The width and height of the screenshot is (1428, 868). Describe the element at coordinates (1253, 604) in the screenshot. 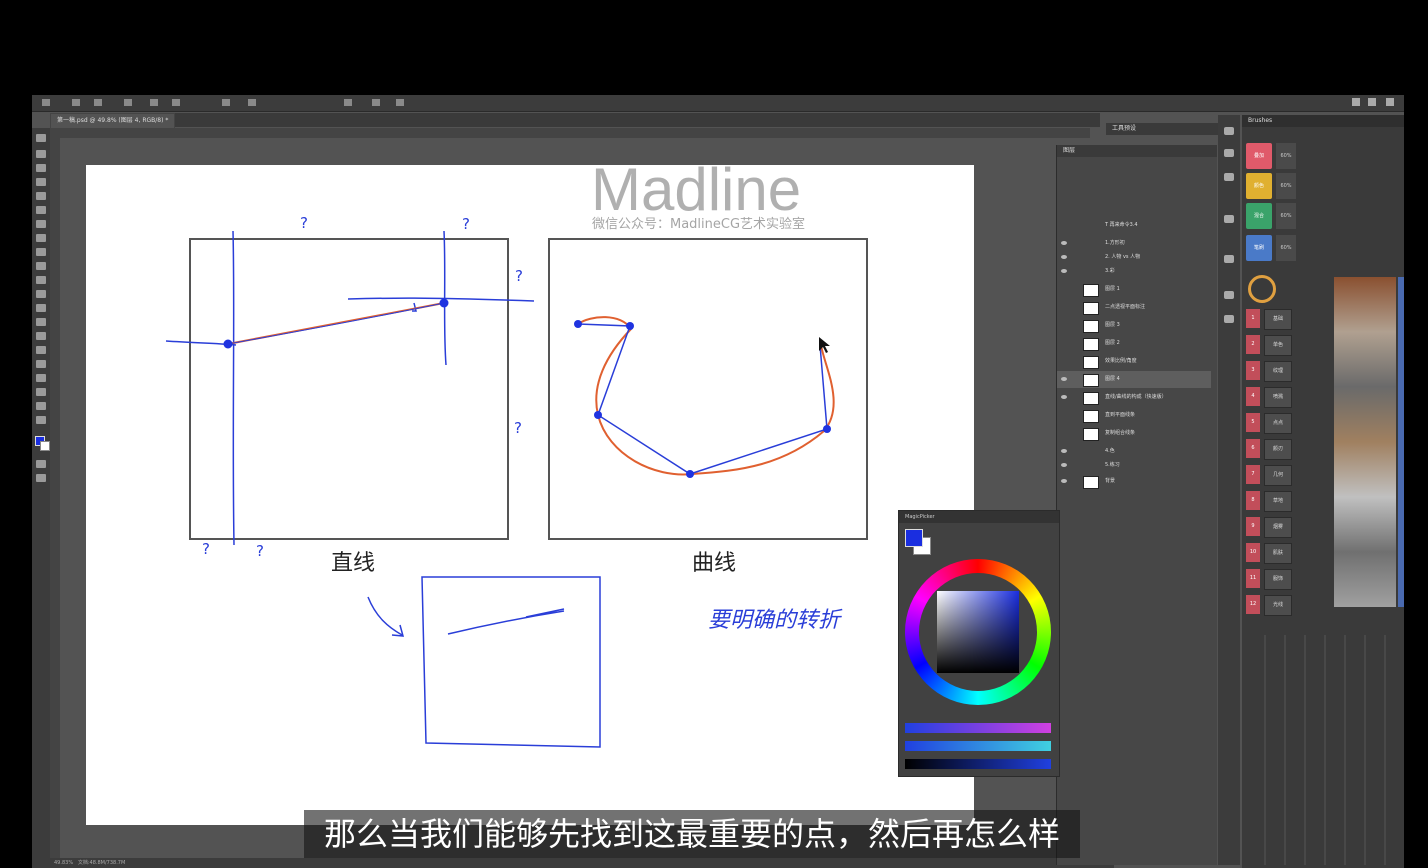

I see `brush-group-number: 12` at that location.